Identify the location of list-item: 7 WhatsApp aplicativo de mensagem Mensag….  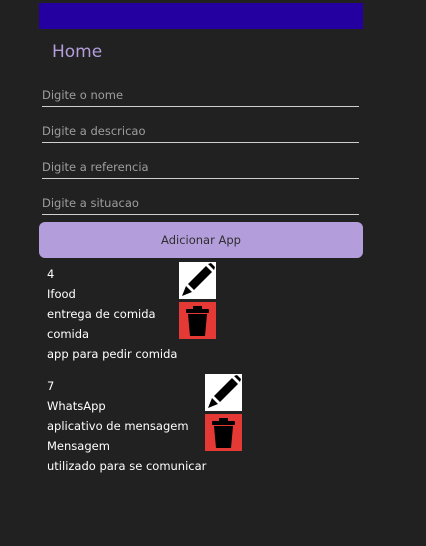
(126, 426).